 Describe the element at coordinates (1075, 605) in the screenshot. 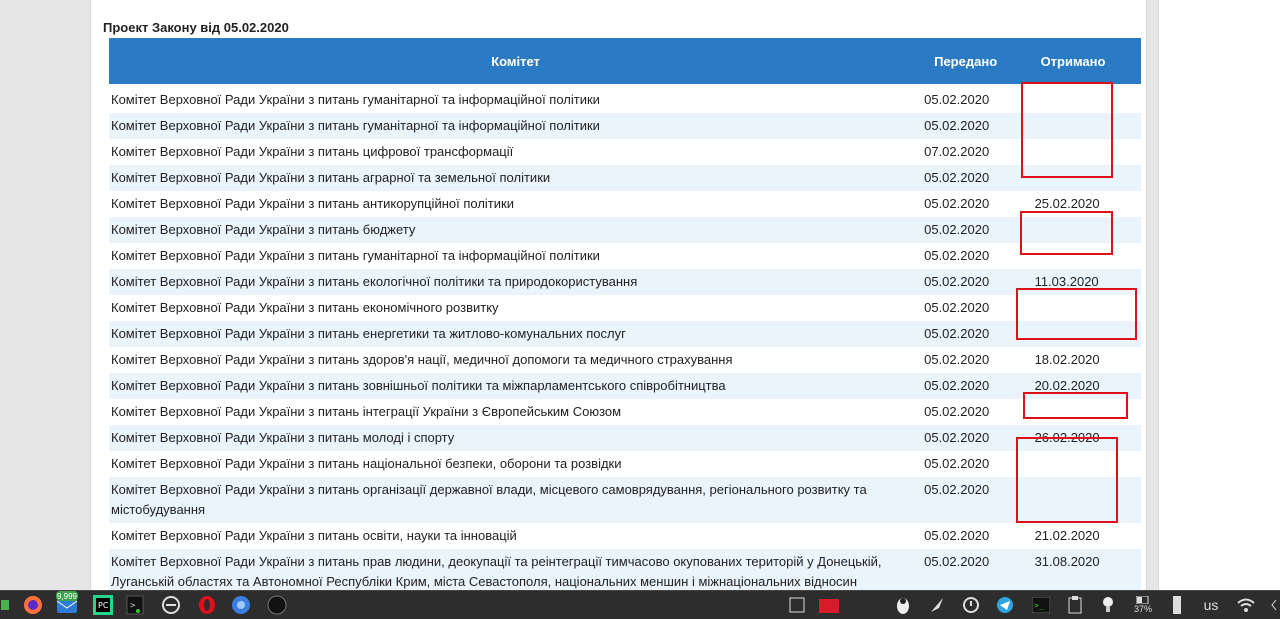

I see `clipboard-icon` at that location.